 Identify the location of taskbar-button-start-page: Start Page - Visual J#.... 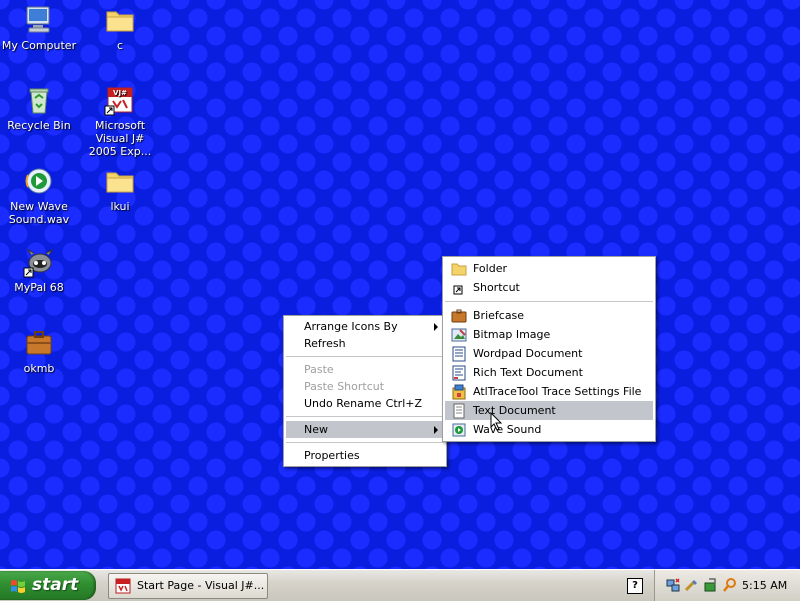
(188, 586).